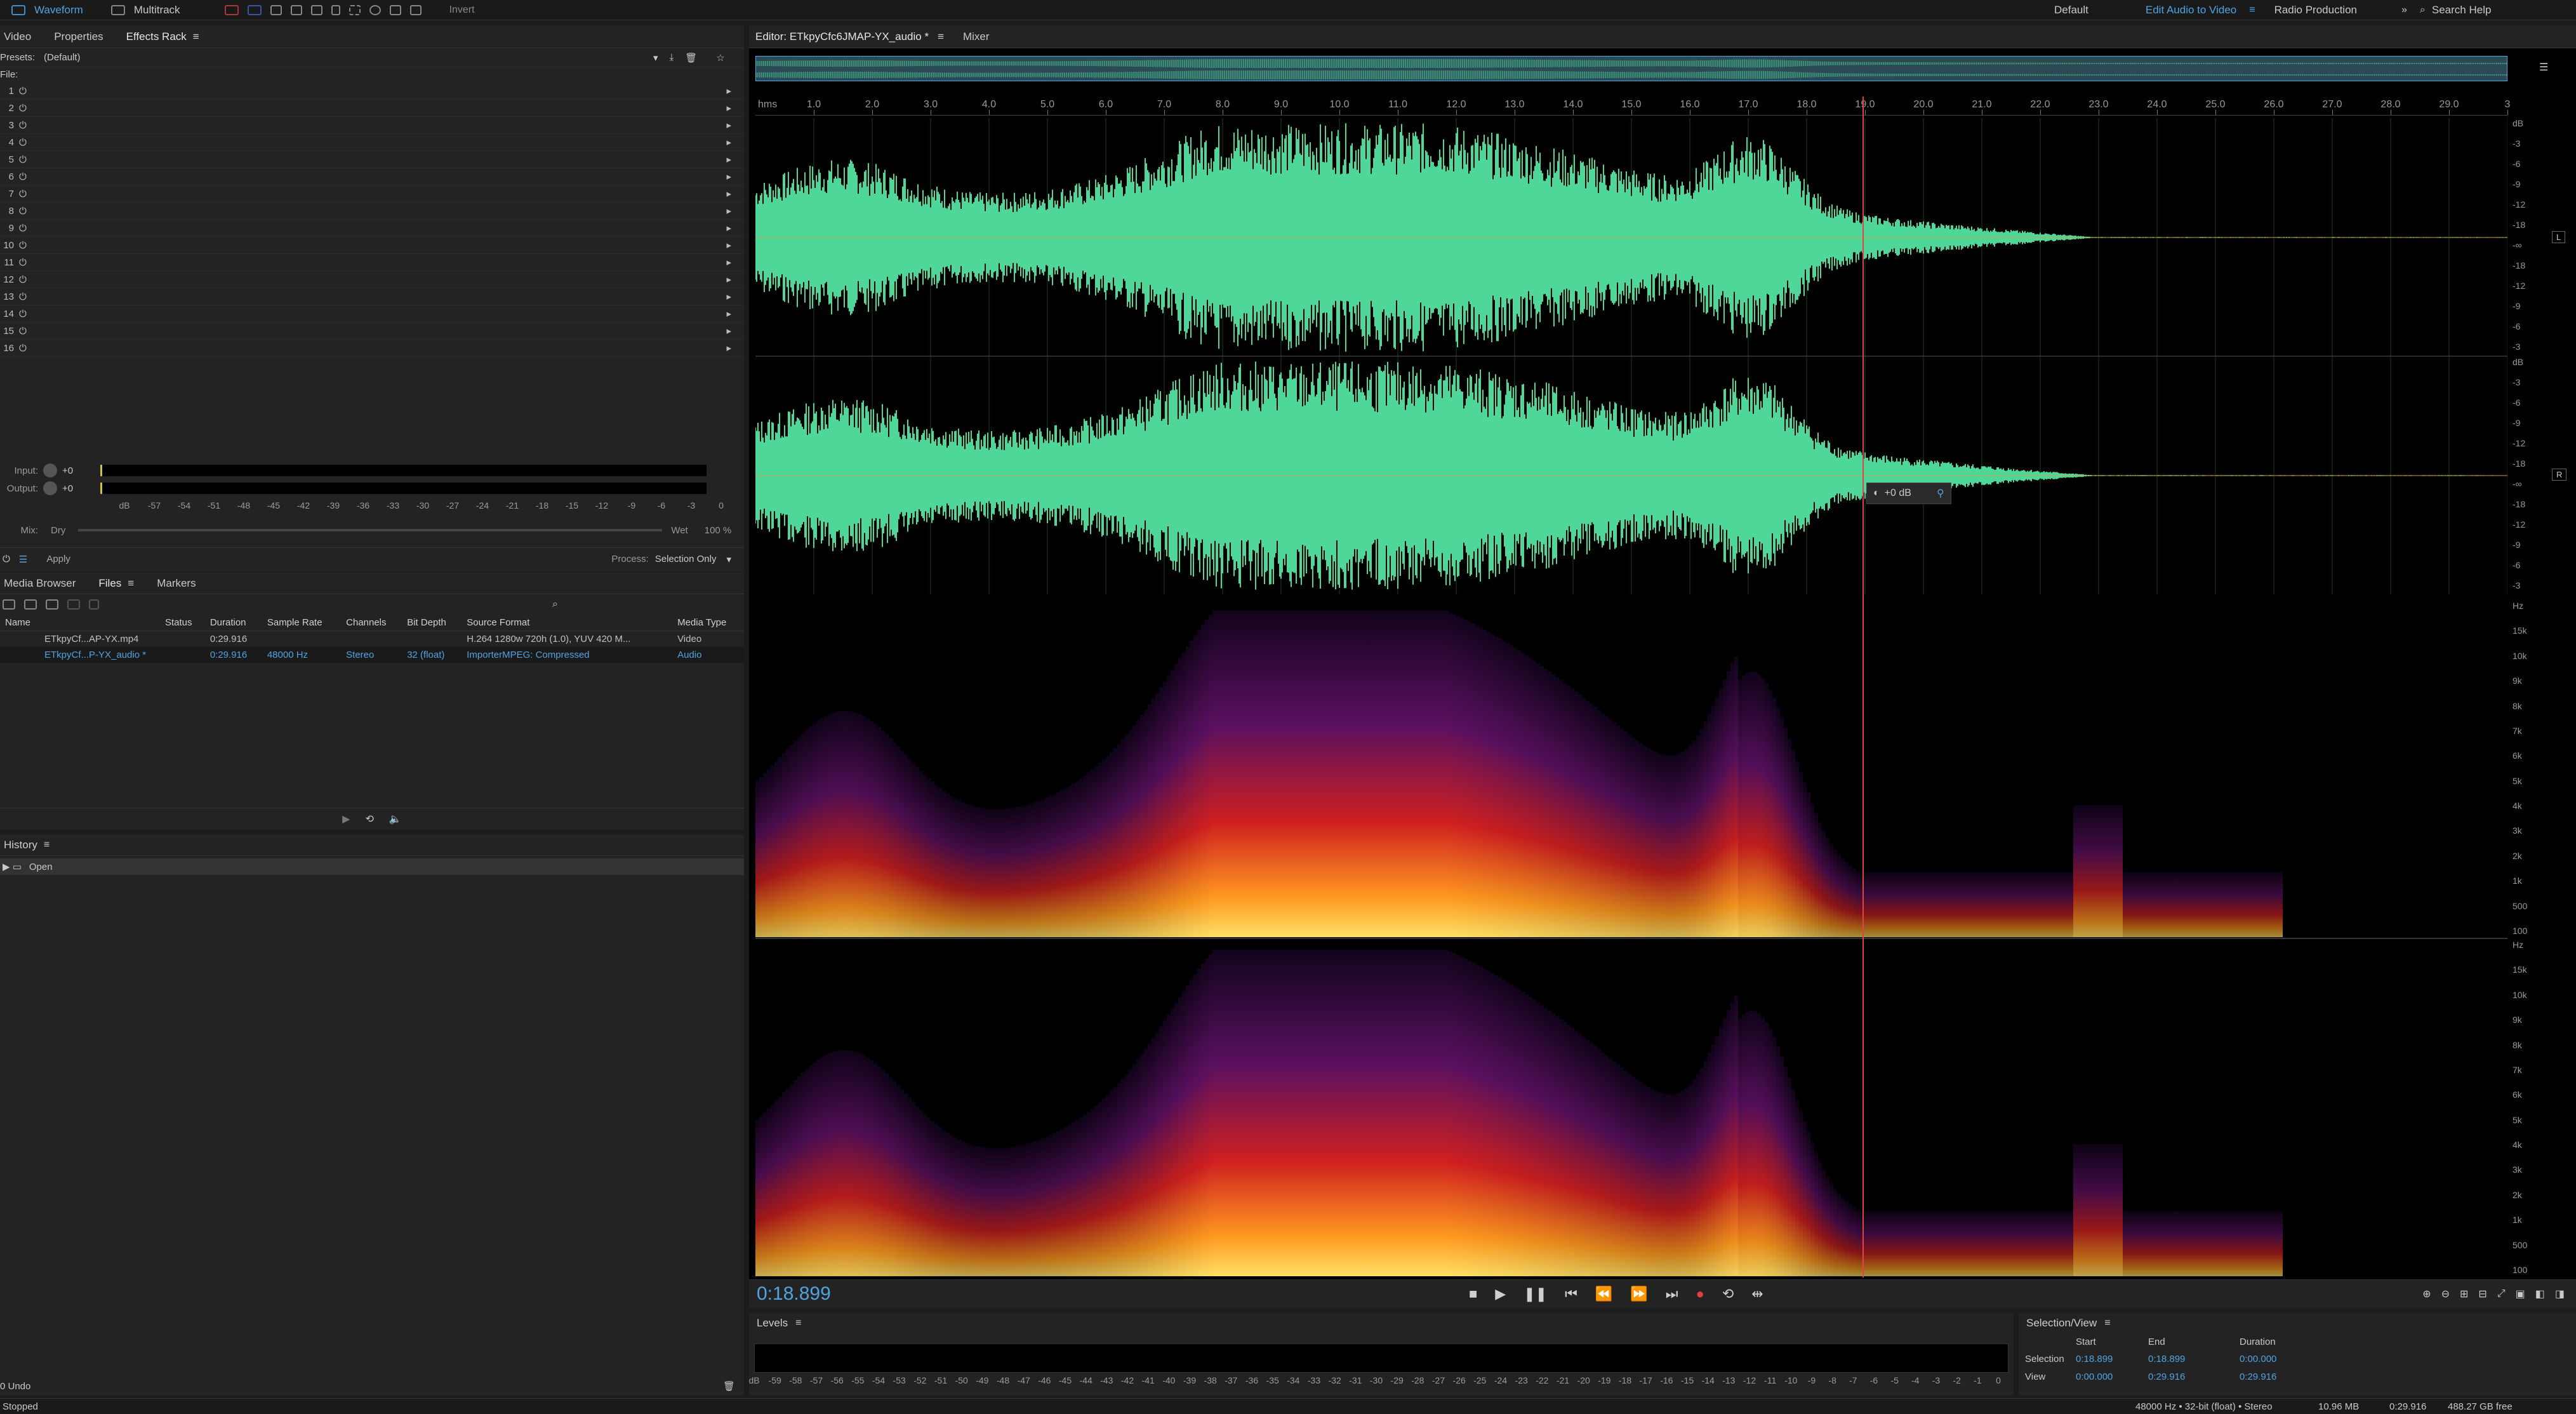 This screenshot has height=1414, width=2576. Describe the element at coordinates (348, 57) in the screenshot. I see `presets-select: (Default)` at that location.